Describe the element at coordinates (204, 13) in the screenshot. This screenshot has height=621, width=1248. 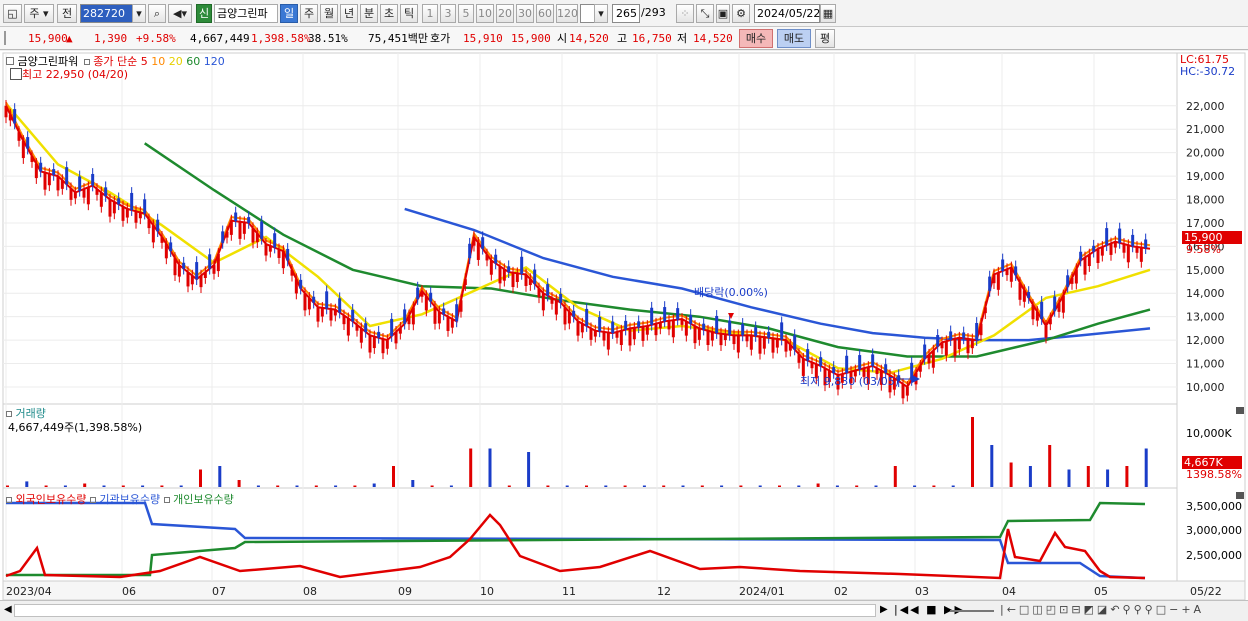
I see `new-badge: 신` at that location.